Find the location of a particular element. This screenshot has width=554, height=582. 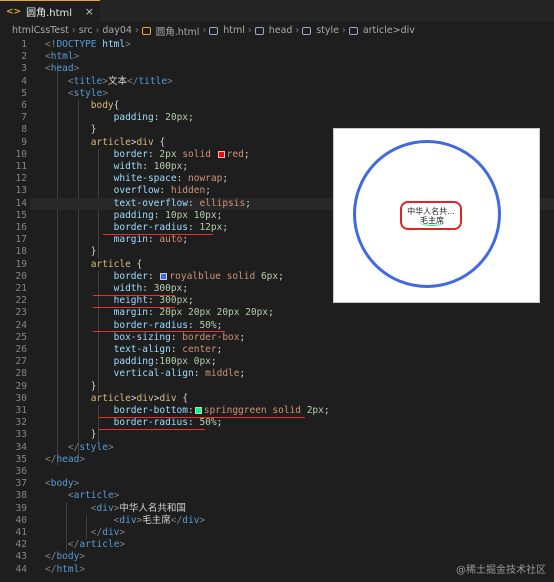

code-text: body{ is located at coordinates (82, 106).